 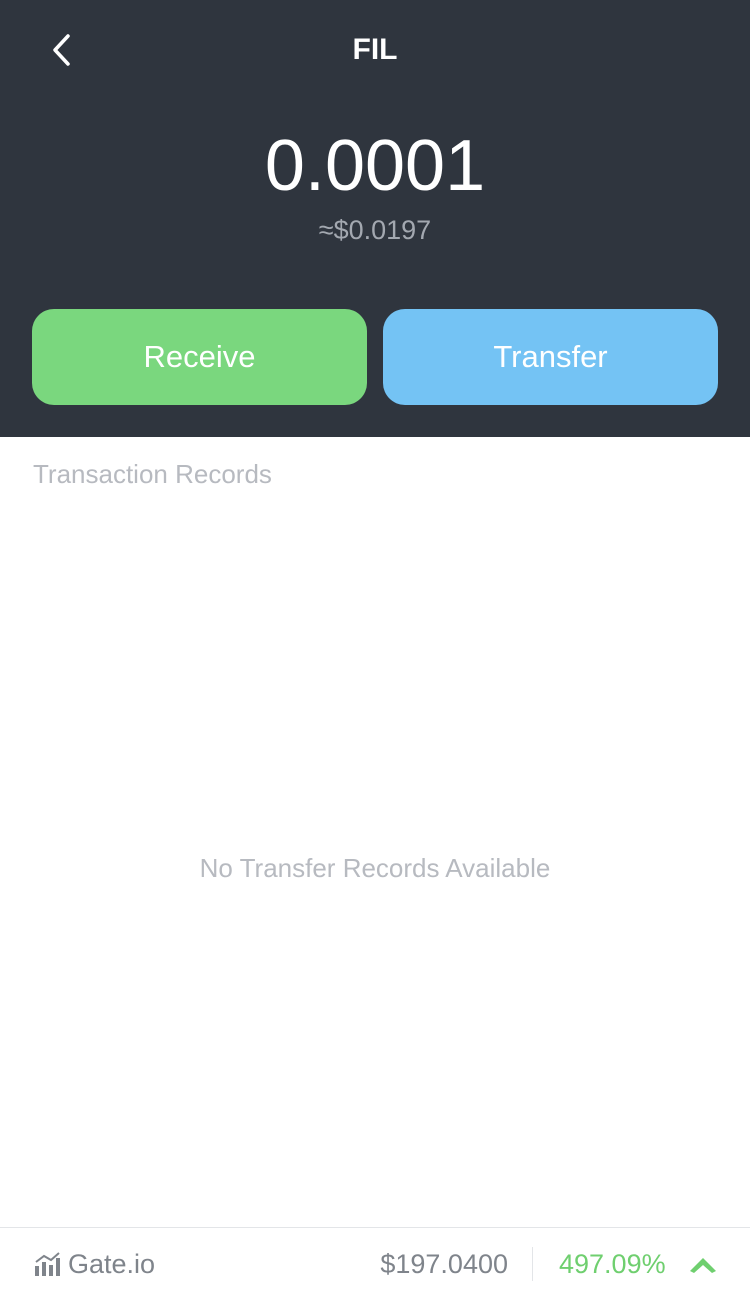 What do you see at coordinates (47, 1264) in the screenshot?
I see `bar-chart-icon` at bounding box center [47, 1264].